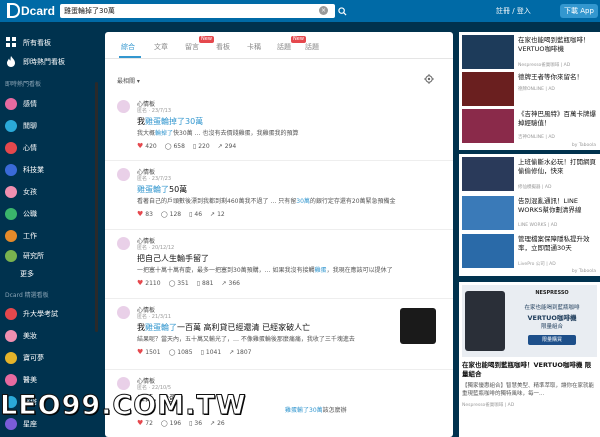 This screenshot has height=437, width=600. I want to click on ad-source: LINE WORKS | AD, so click(538, 225).